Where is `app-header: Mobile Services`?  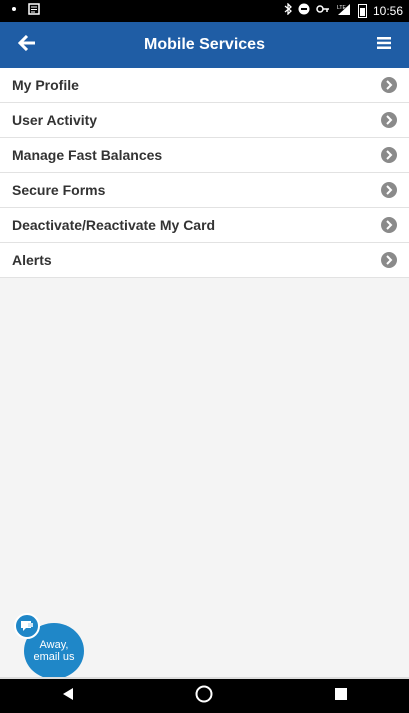
app-header: Mobile Services is located at coordinates (204, 45).